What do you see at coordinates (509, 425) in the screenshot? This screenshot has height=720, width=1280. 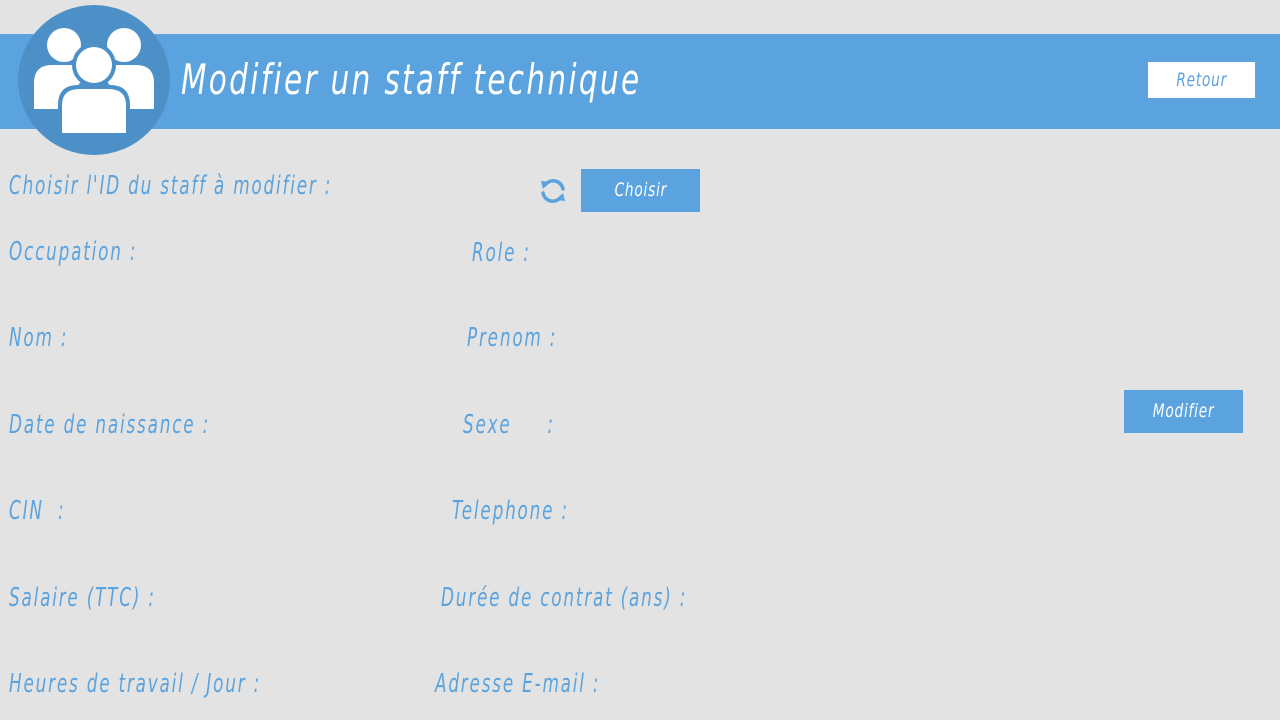 I see `sexe-label: Sexe :` at bounding box center [509, 425].